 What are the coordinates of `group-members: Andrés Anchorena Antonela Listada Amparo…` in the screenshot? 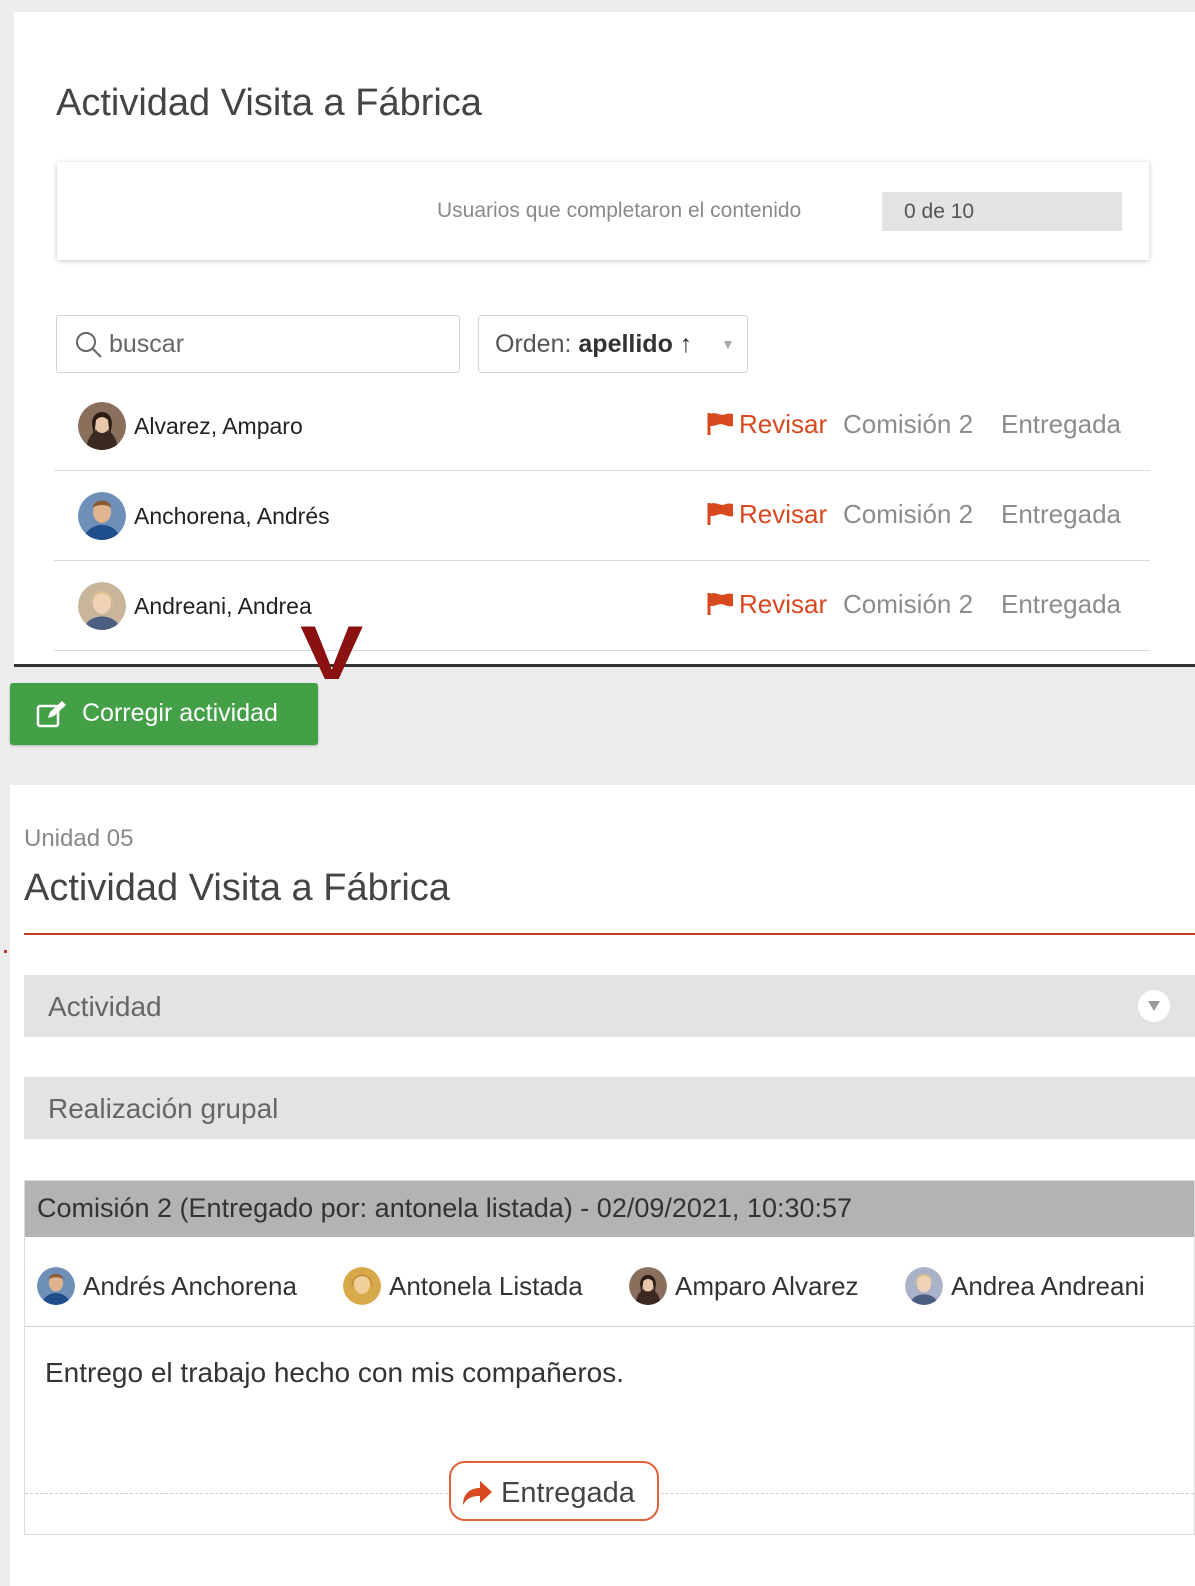 It's located at (609, 1282).